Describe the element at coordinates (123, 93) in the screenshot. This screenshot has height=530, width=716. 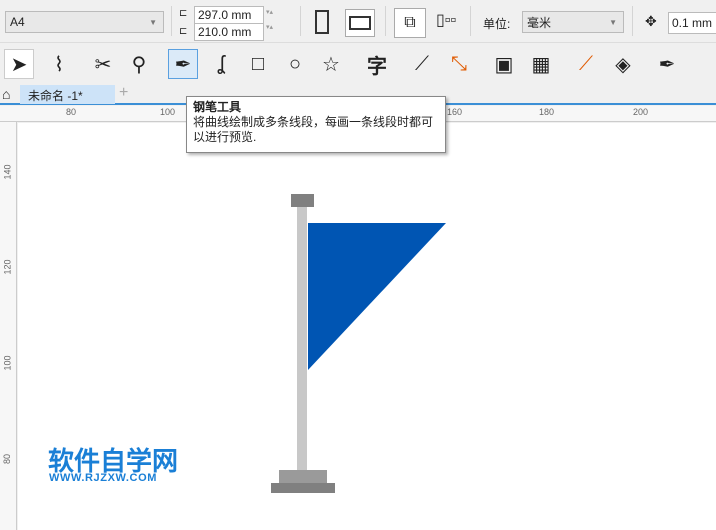
I see `add-tab-button: +` at that location.